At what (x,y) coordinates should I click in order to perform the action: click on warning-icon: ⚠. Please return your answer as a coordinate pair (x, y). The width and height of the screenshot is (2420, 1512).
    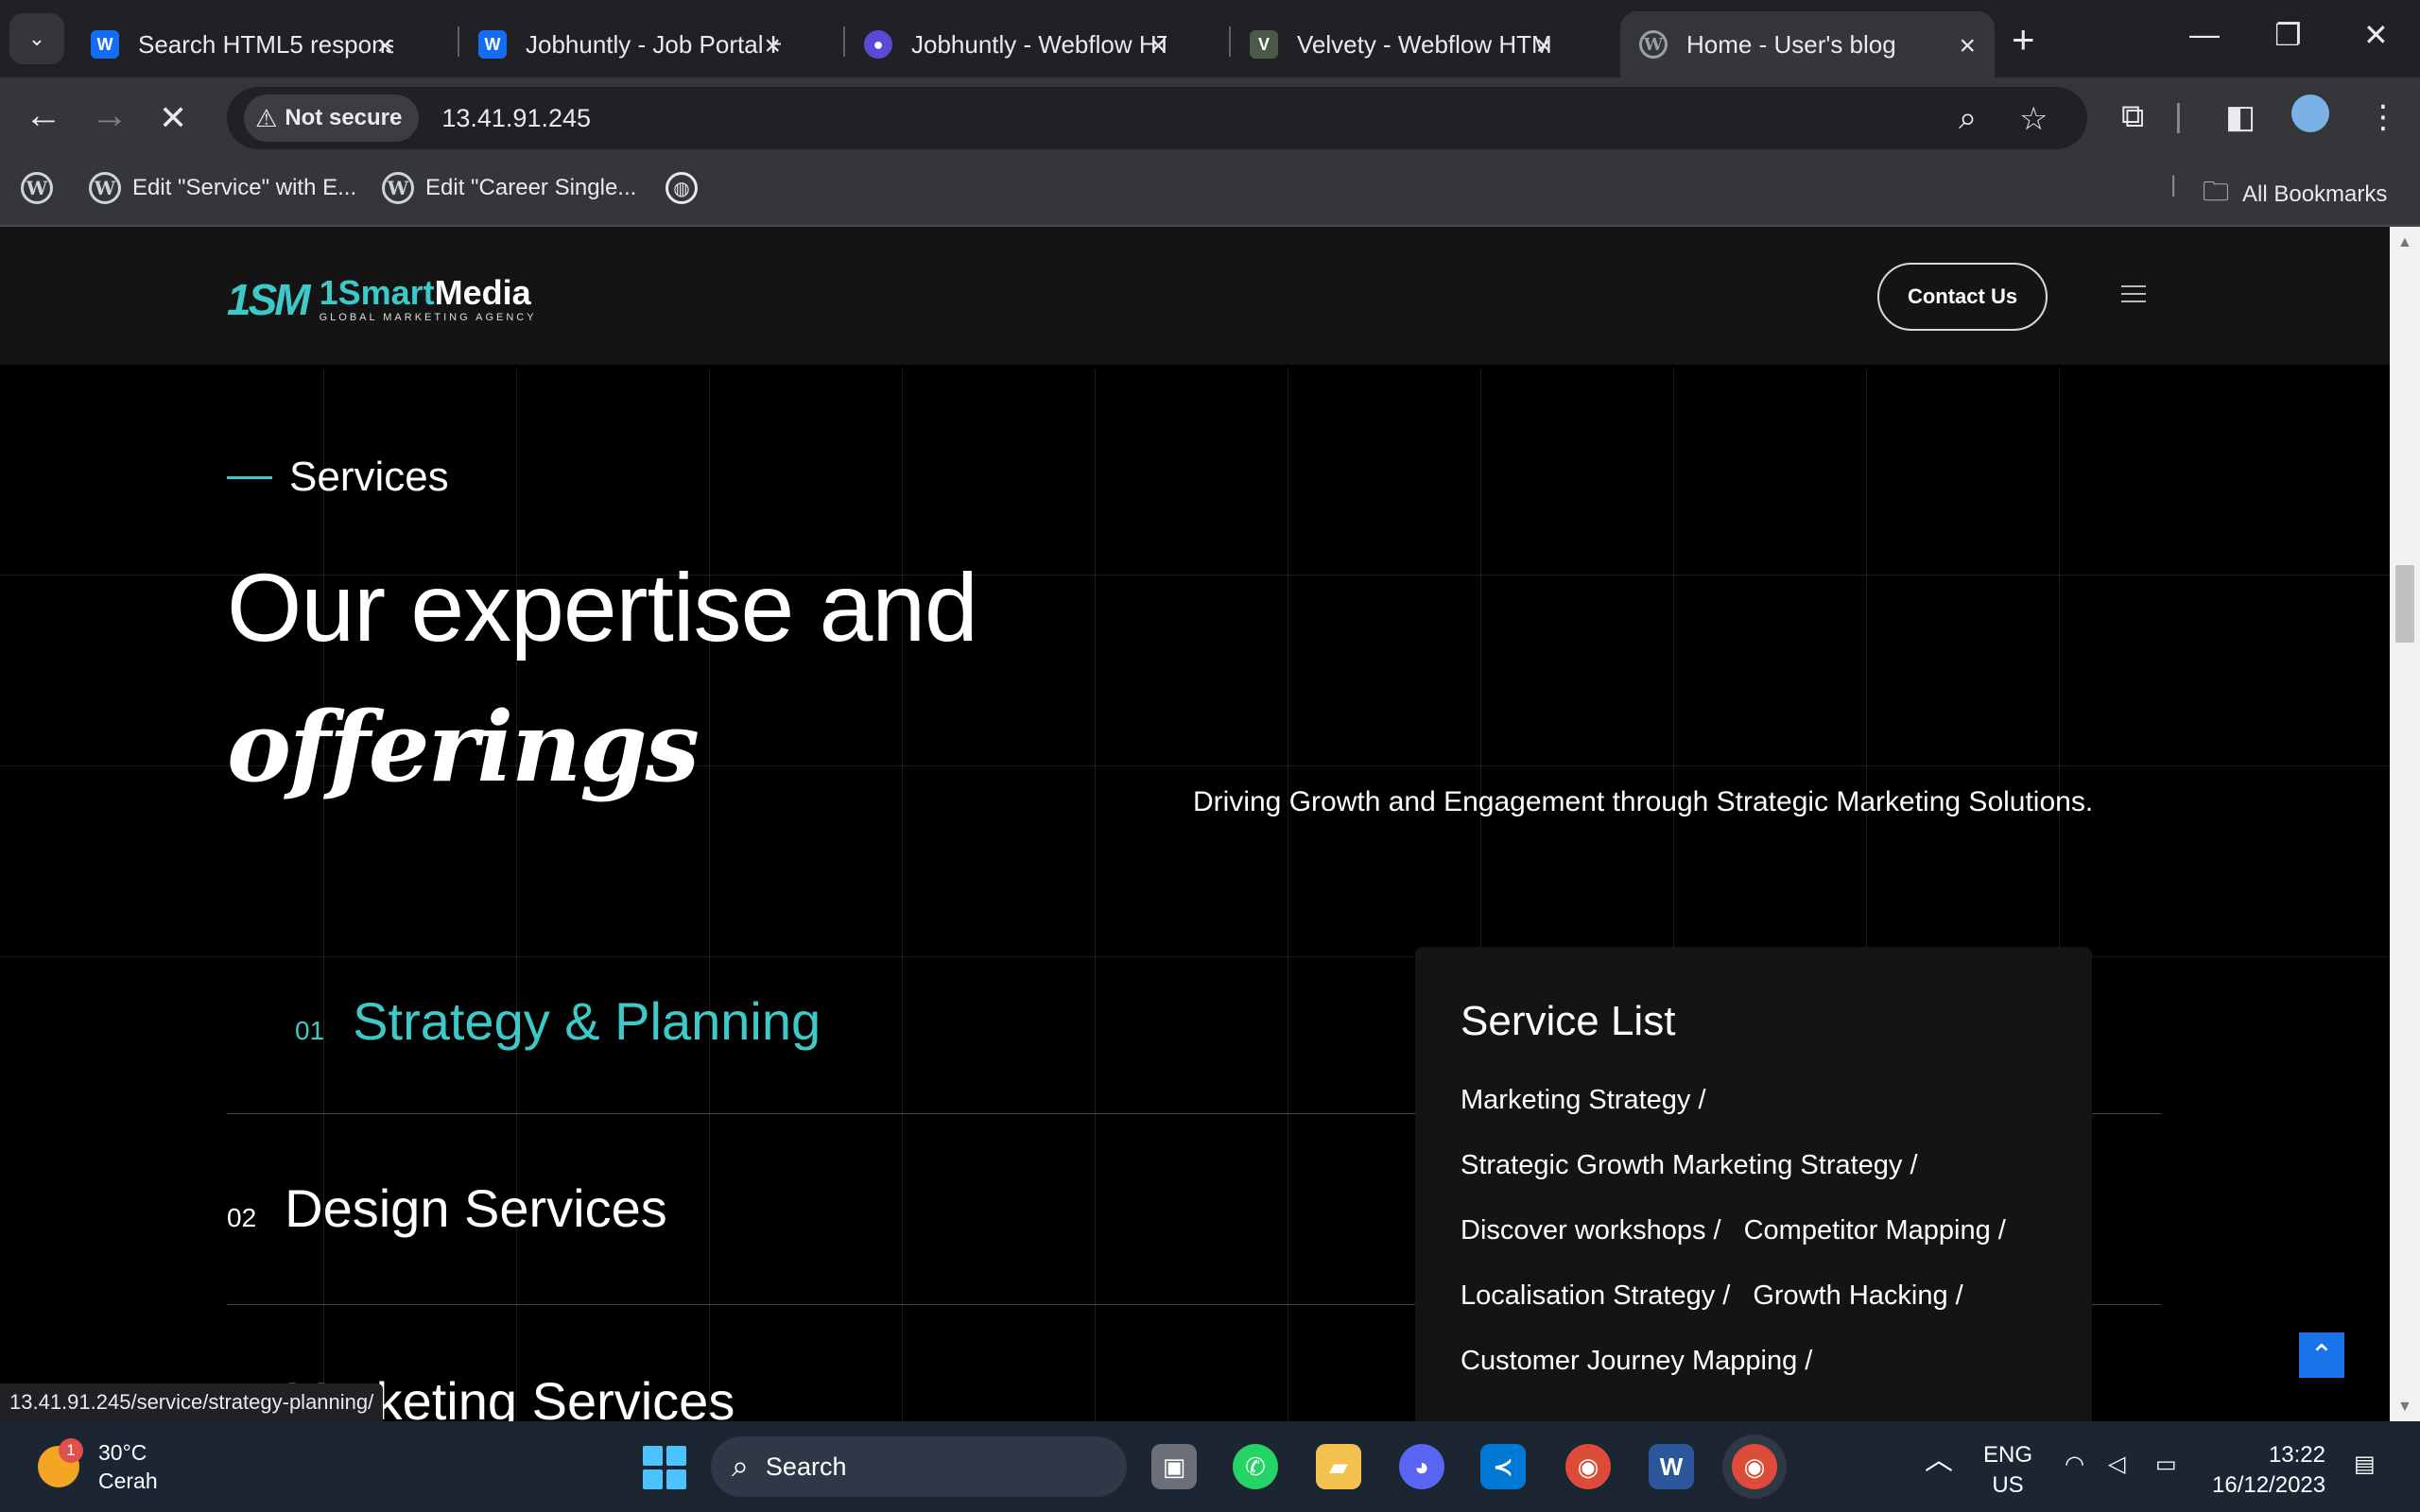
    Looking at the image, I should click on (266, 117).